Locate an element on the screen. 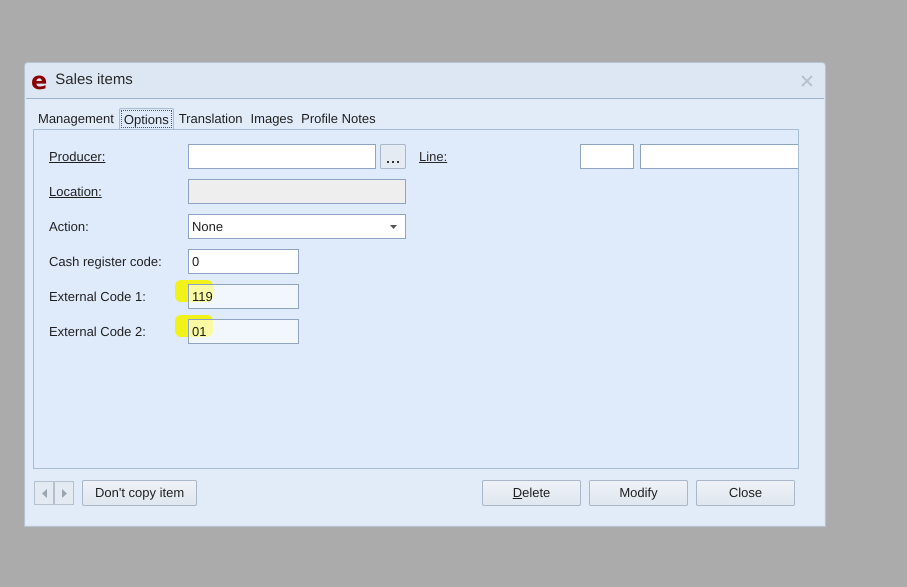  window-title: Sales items is located at coordinates (94, 80).